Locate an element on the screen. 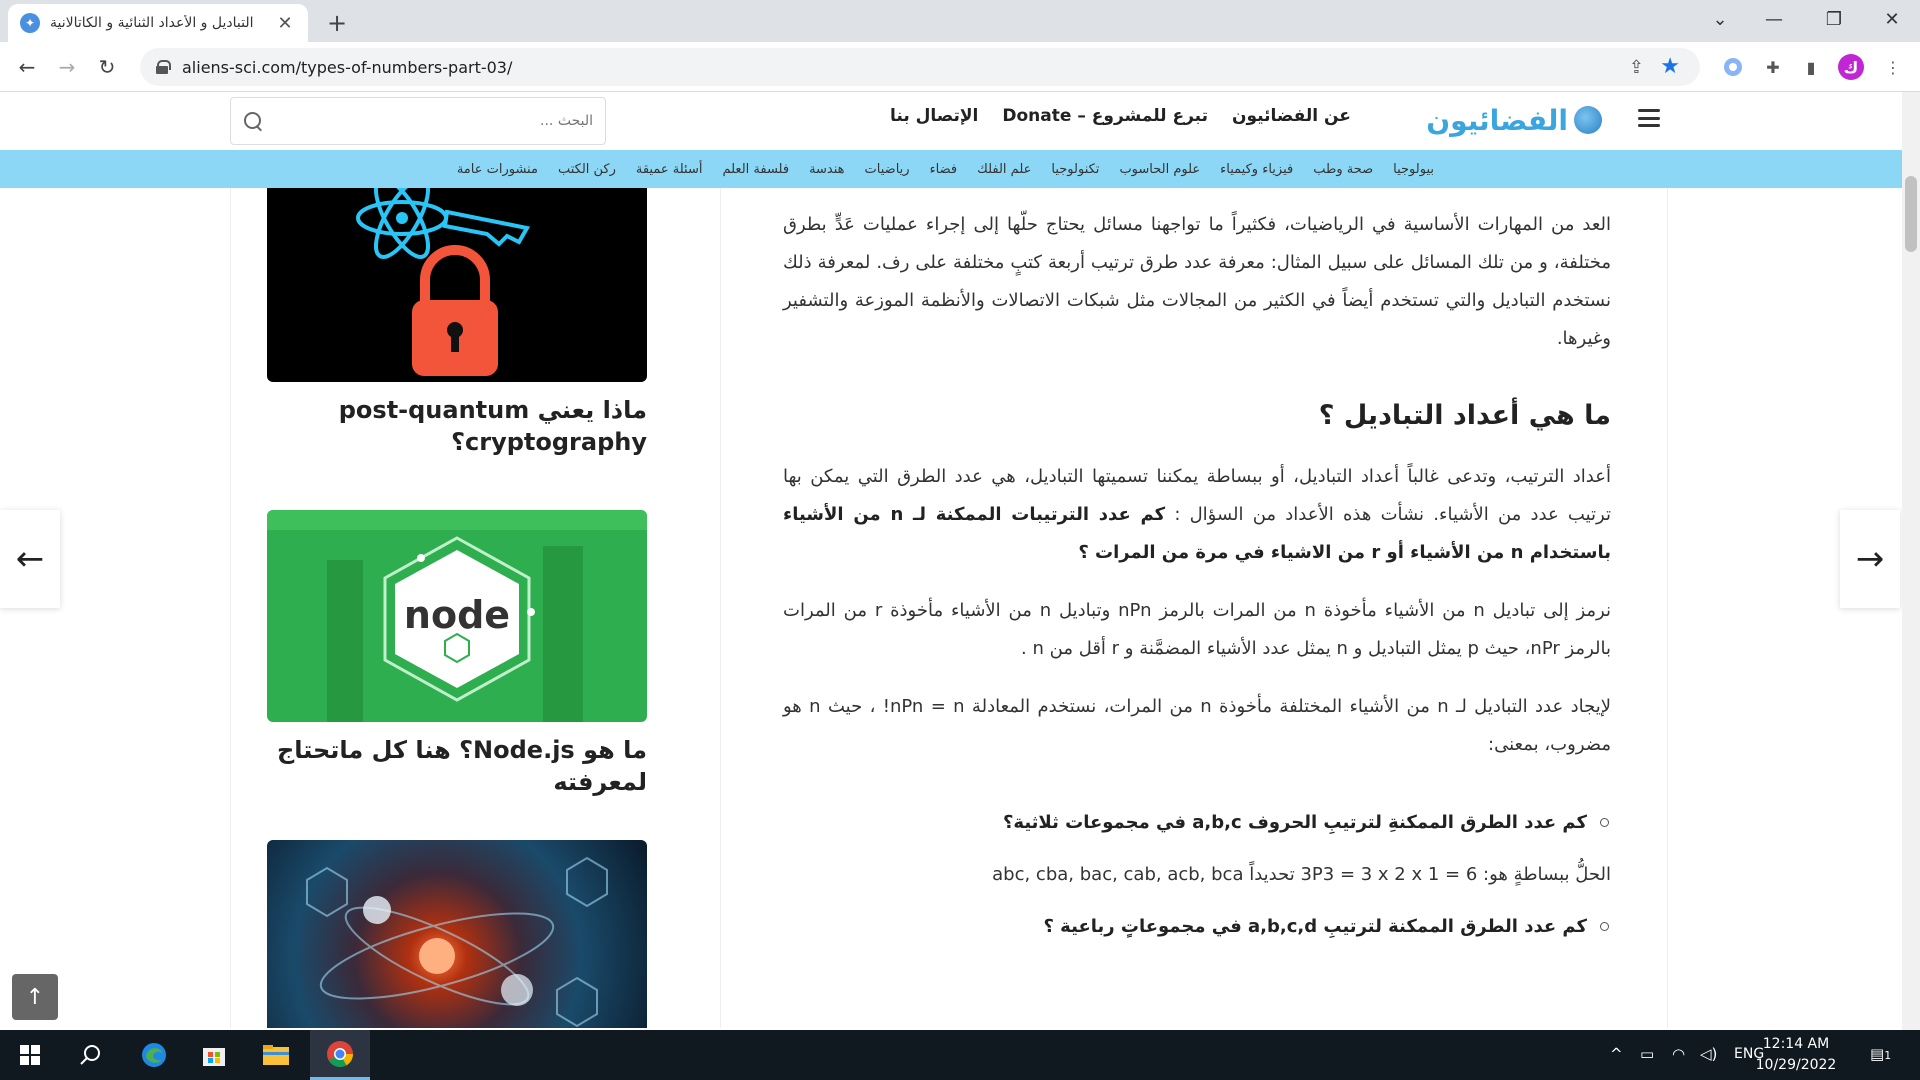 Image resolution: width=1920 pixels, height=1080 pixels. url-text: aliens-sci.com/types-of-numbers-part-03/ is located at coordinates (347, 67).